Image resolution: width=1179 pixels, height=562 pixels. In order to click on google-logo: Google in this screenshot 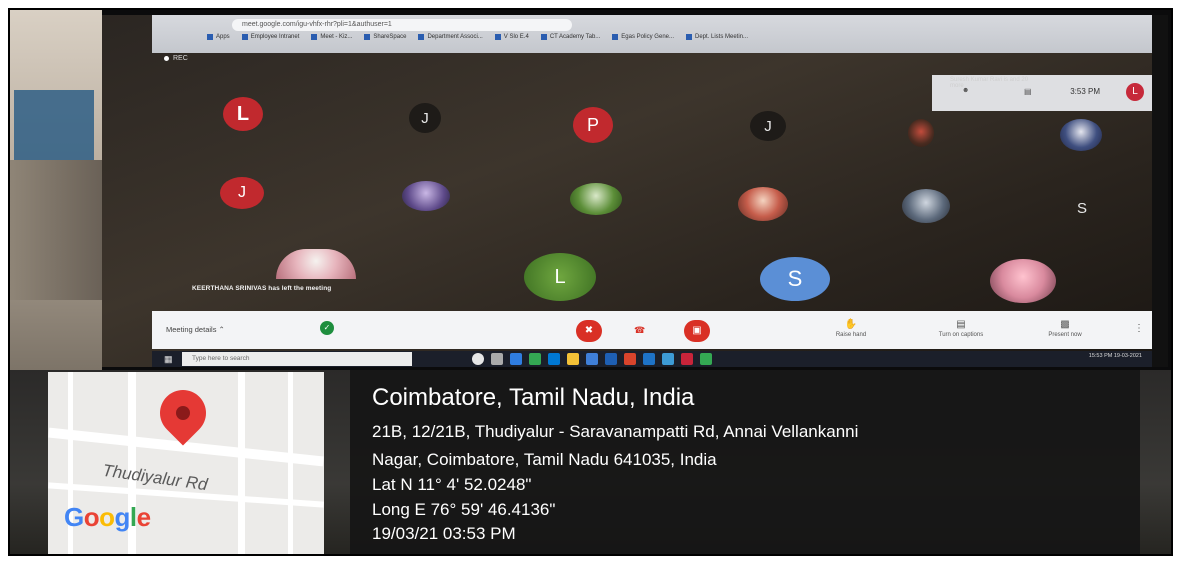, I will do `click(107, 517)`.